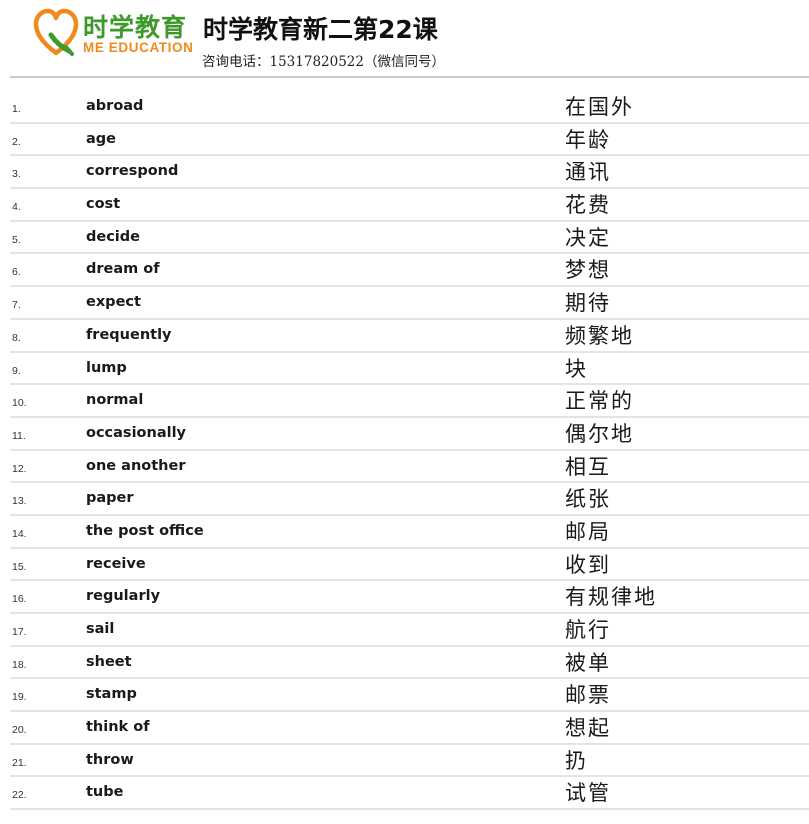 The width and height of the screenshot is (809, 824). What do you see at coordinates (611, 597) in the screenshot?
I see `vocab-chinese-meaning: 有规律地` at bounding box center [611, 597].